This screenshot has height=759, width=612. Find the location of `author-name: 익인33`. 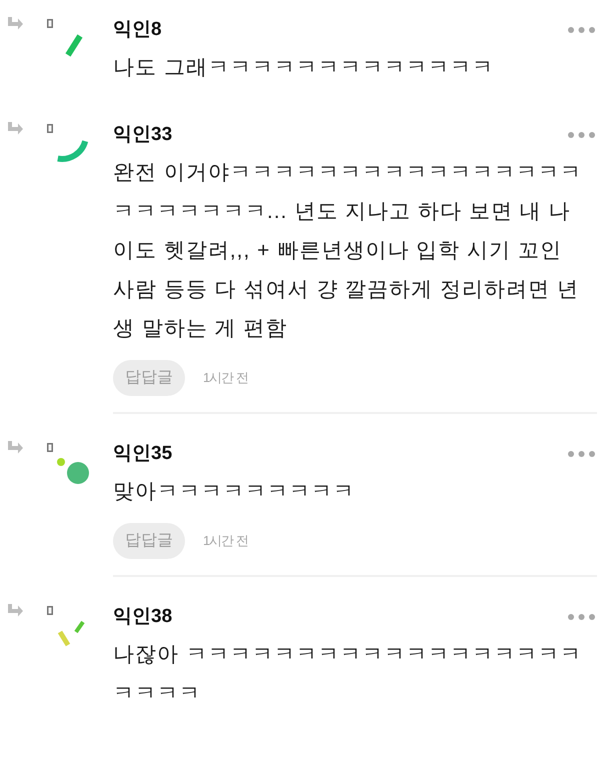

author-name: 익인33 is located at coordinates (142, 135).